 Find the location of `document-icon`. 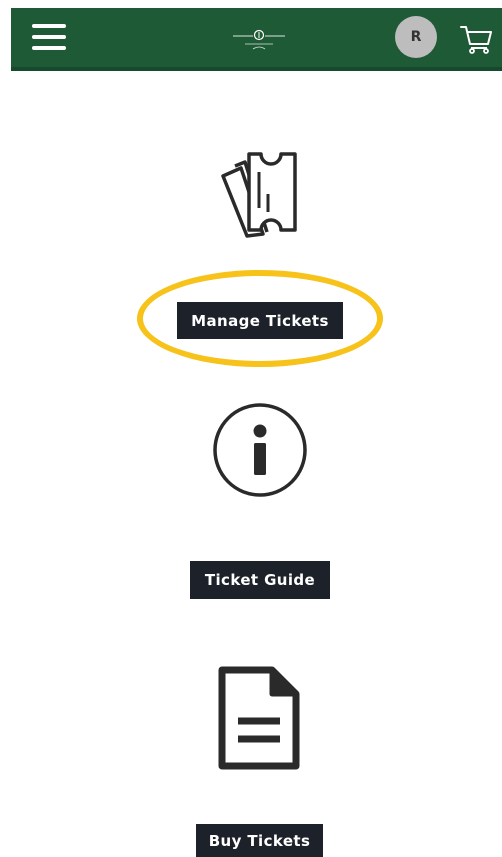

document-icon is located at coordinates (259, 718).